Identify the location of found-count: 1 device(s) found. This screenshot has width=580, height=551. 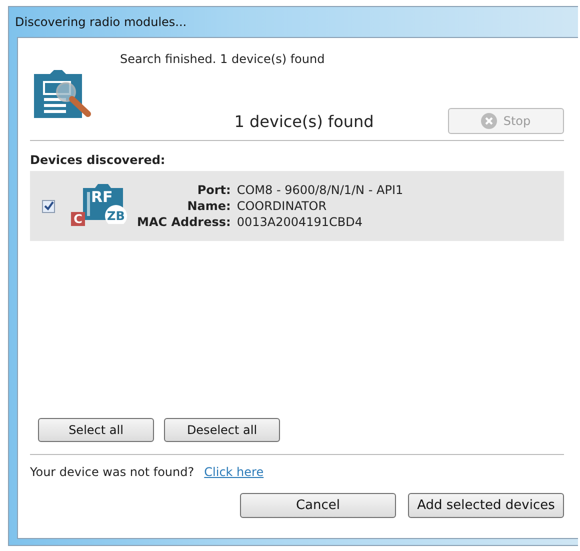
(304, 121).